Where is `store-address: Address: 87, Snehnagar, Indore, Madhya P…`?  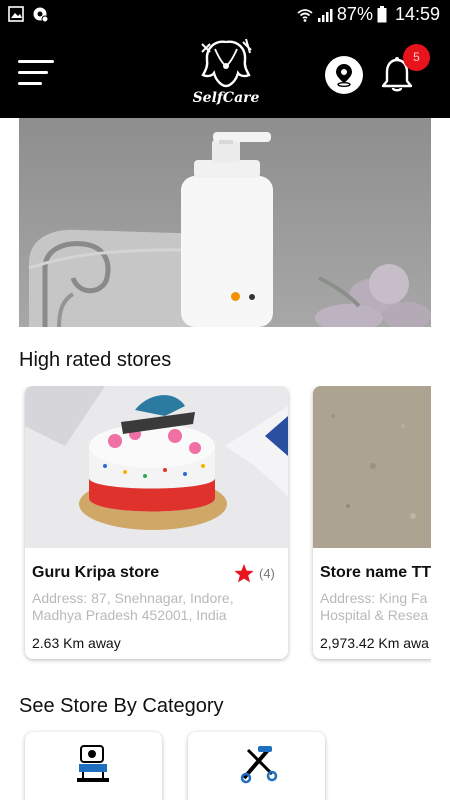
store-address: Address: 87, Snehnagar, Indore, Madhya P… is located at coordinates (147, 607).